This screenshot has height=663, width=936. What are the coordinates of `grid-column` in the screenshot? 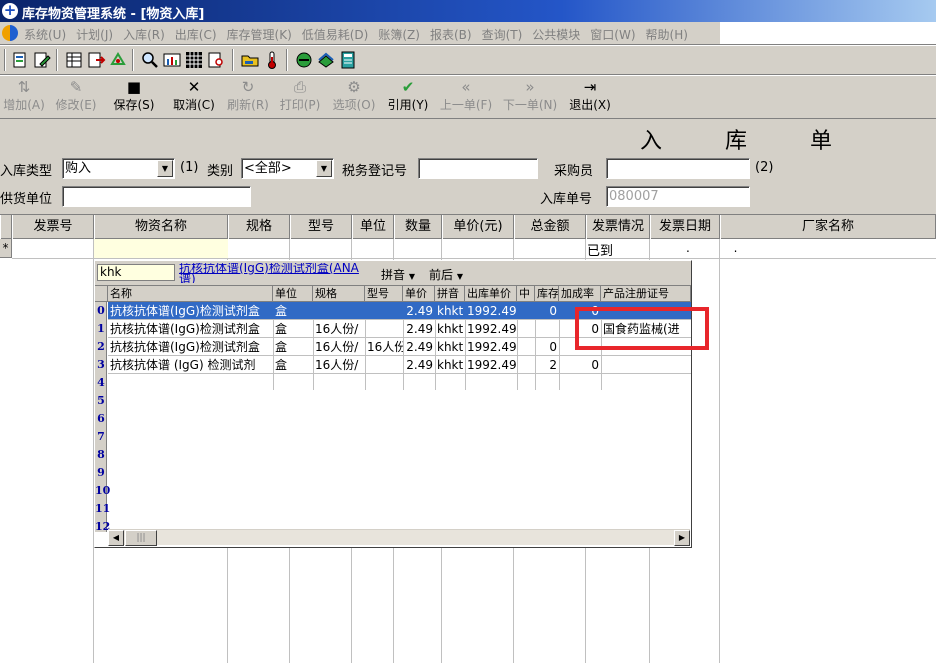 It's located at (53, 451).